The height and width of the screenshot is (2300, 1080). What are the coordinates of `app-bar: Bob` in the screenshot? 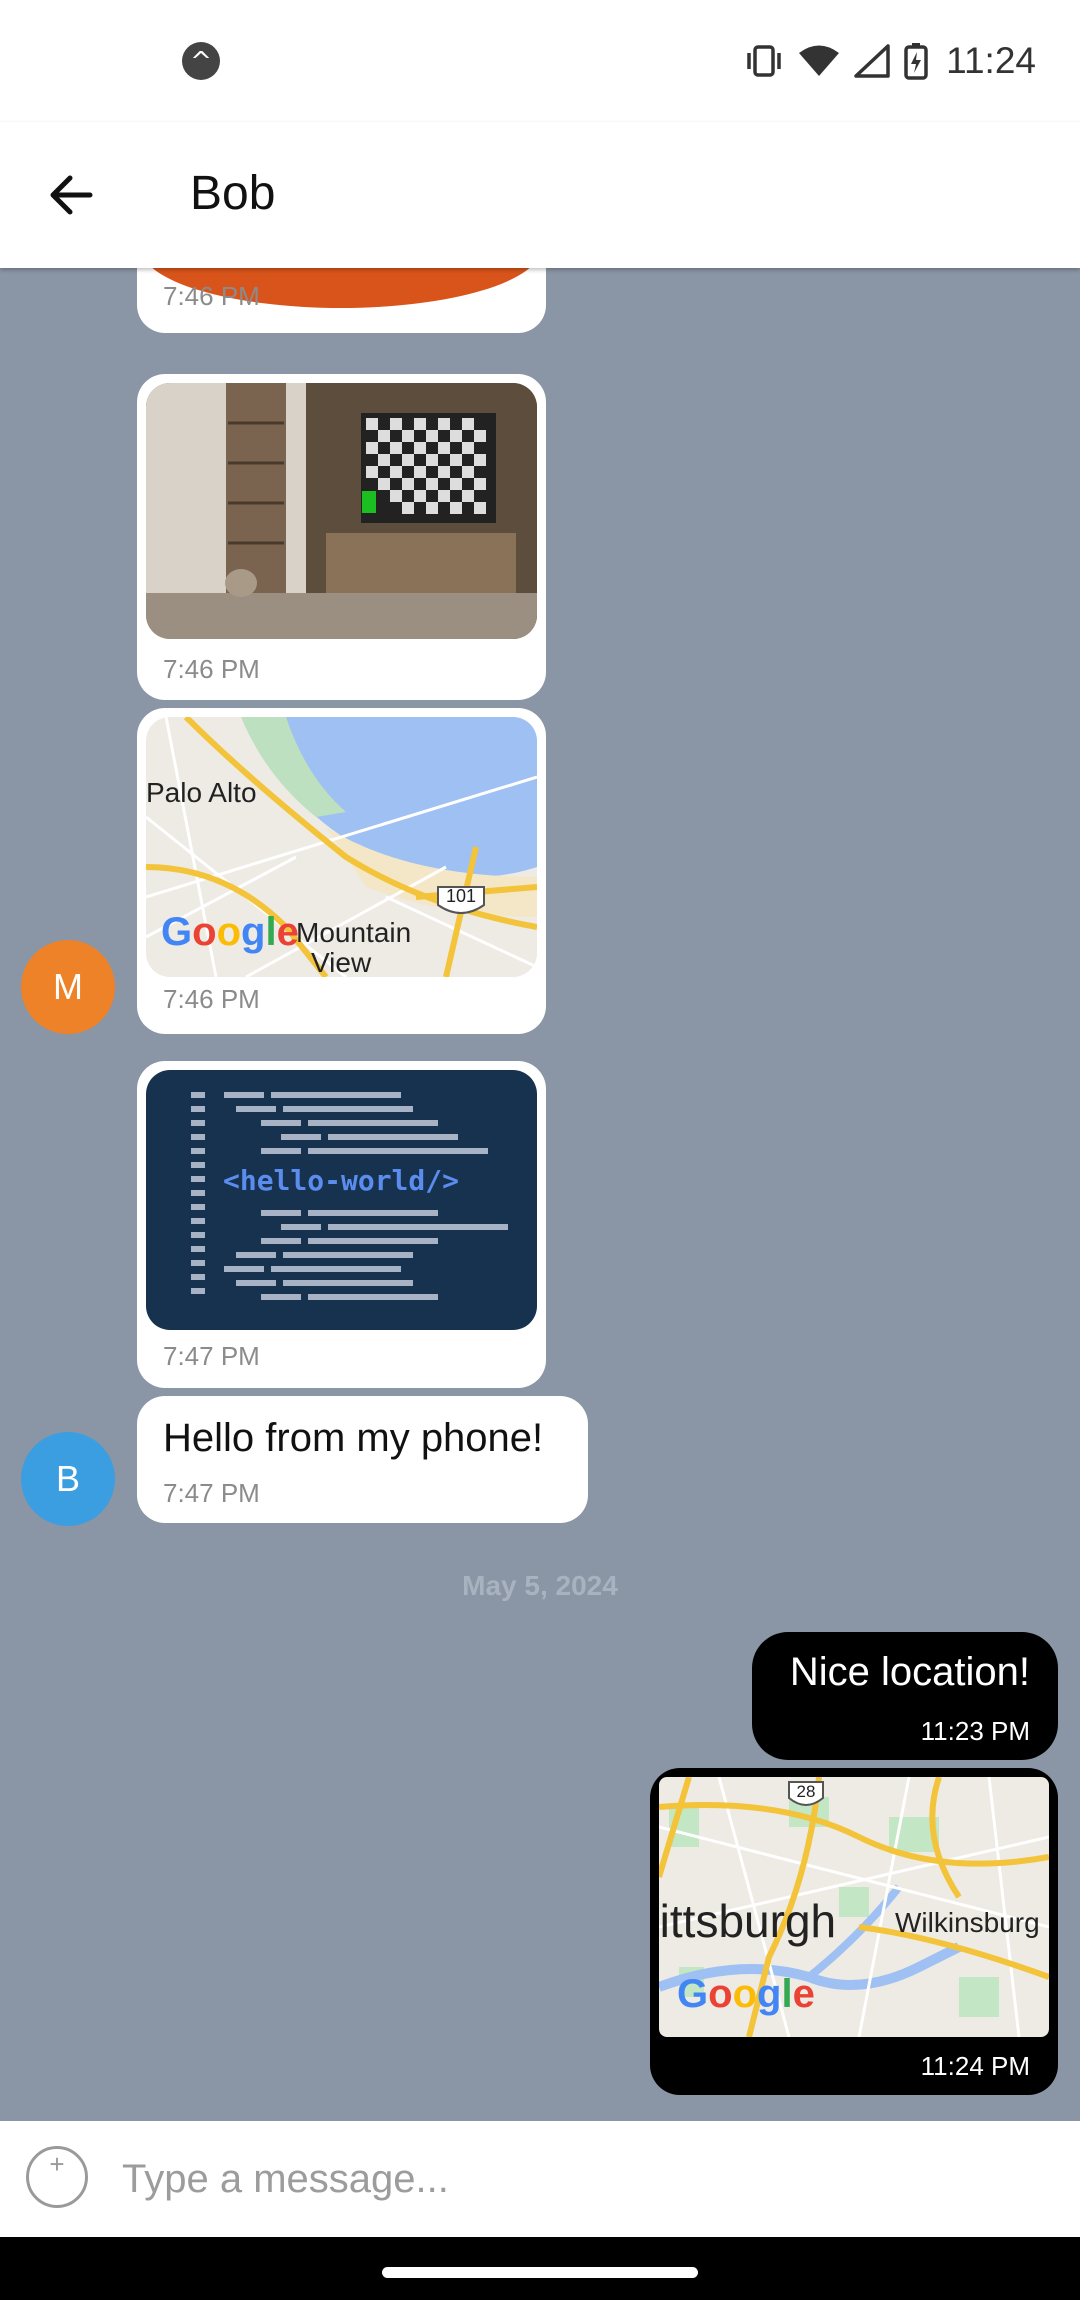 It's located at (540, 195).